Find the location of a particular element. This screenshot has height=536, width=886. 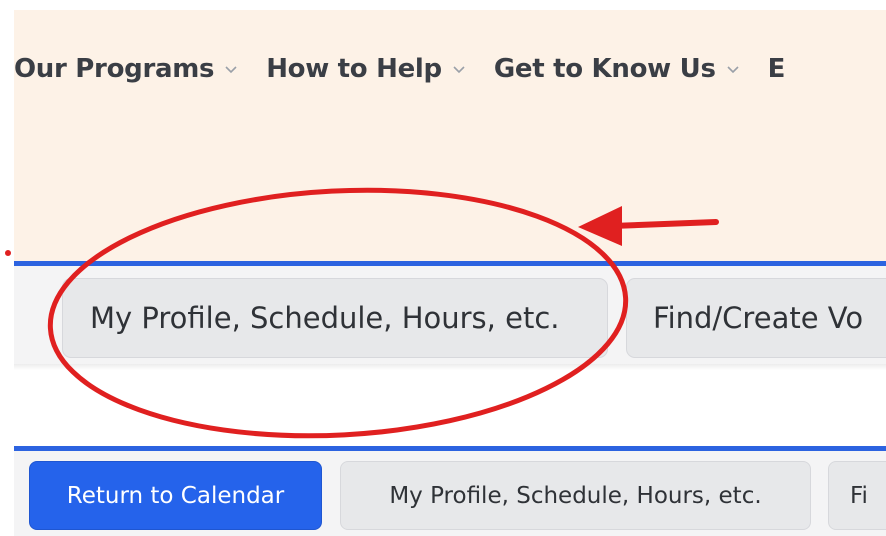

find-create-button: Fi is located at coordinates (857, 495).